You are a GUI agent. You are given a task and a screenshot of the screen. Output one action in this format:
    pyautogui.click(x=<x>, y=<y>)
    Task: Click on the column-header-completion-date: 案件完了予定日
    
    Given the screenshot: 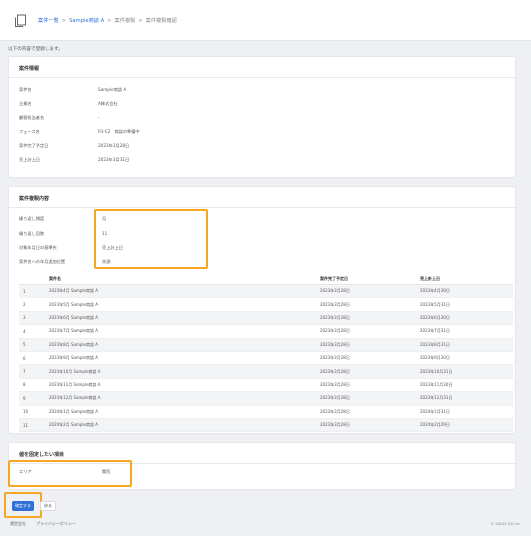 What is the action you would take?
    pyautogui.click(x=366, y=279)
    